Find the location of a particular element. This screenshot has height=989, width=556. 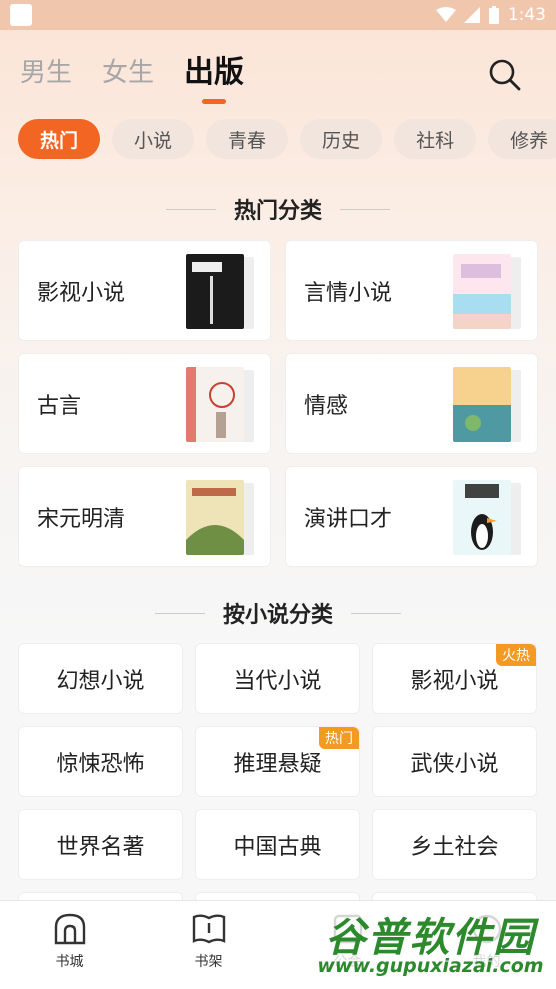

novel-card-rural-society: 乡土社会 is located at coordinates (454, 844).